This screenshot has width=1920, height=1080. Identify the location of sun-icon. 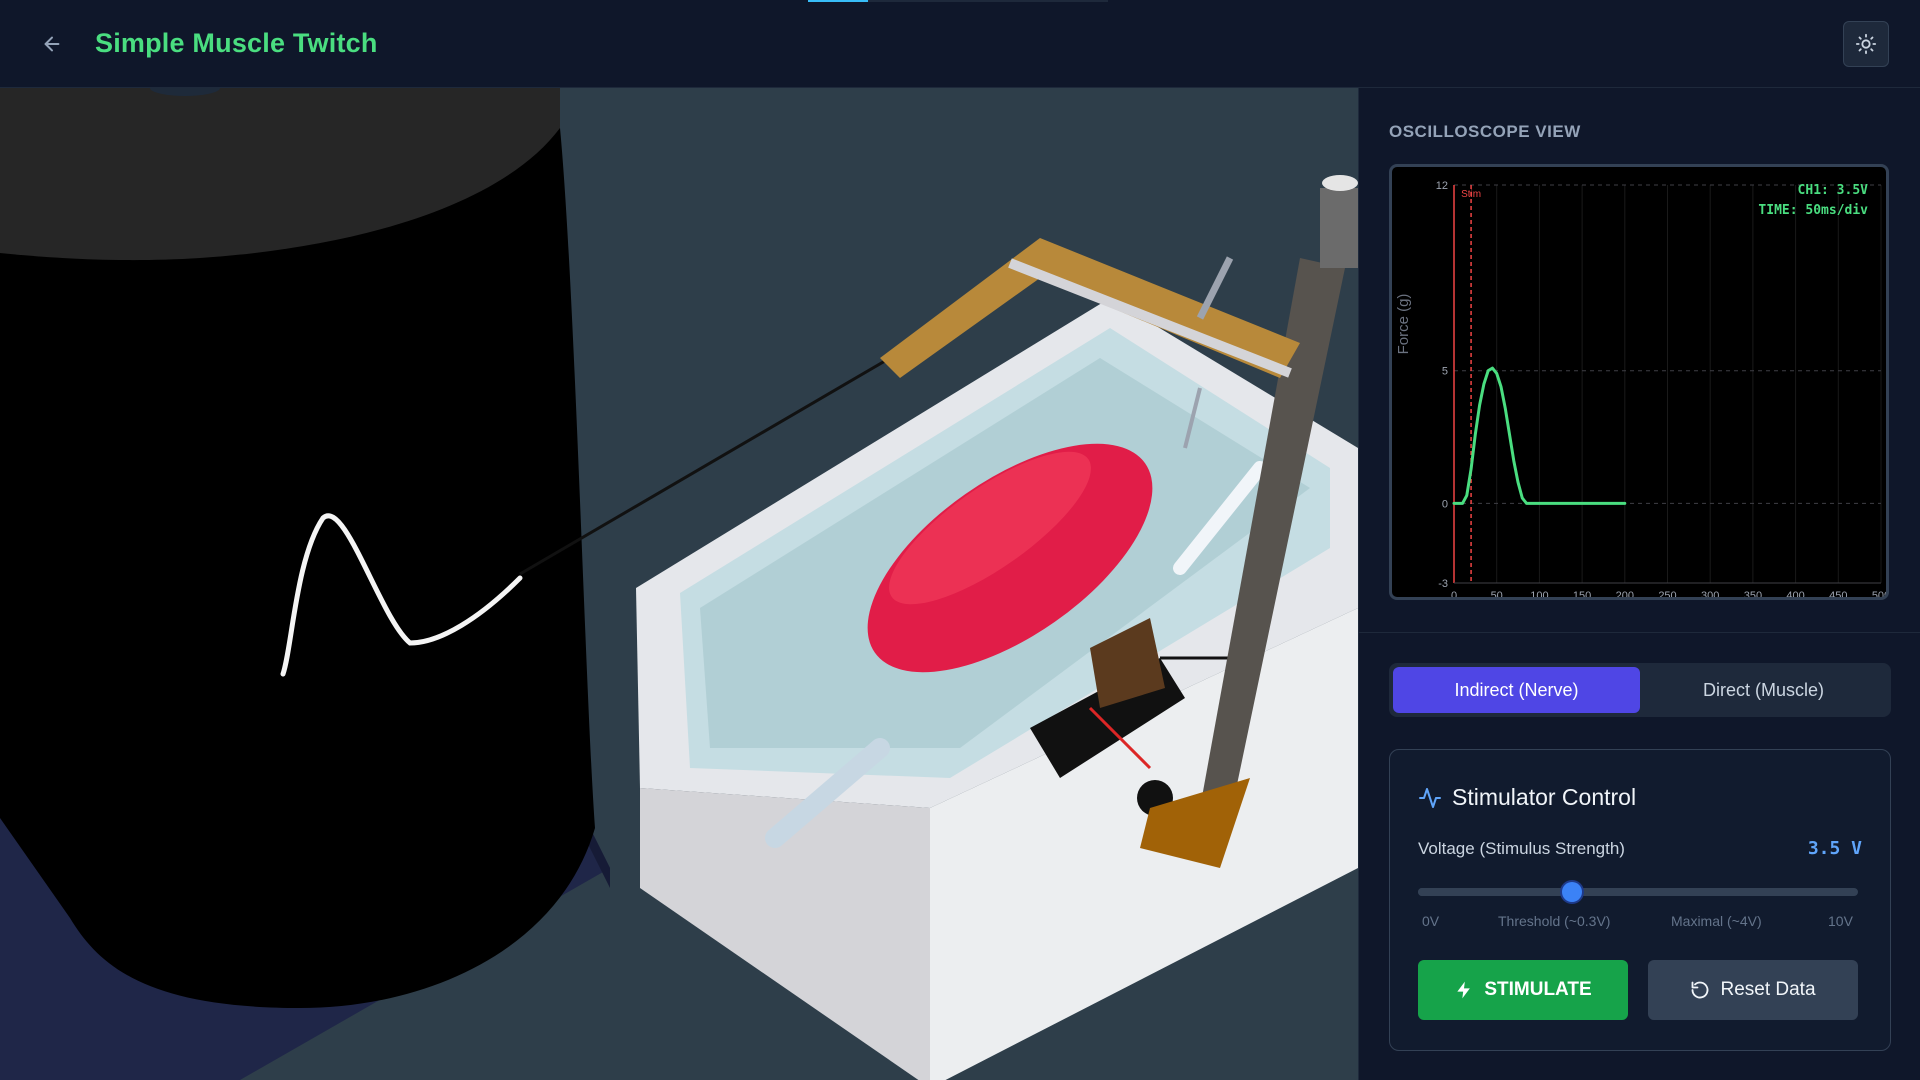
(1866, 44).